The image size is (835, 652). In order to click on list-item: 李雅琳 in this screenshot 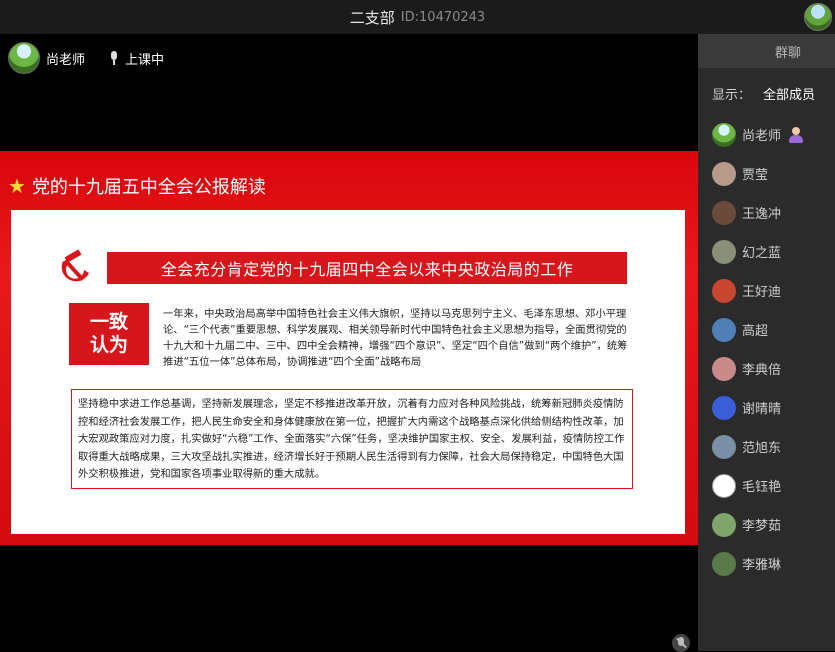, I will do `click(773, 563)`.